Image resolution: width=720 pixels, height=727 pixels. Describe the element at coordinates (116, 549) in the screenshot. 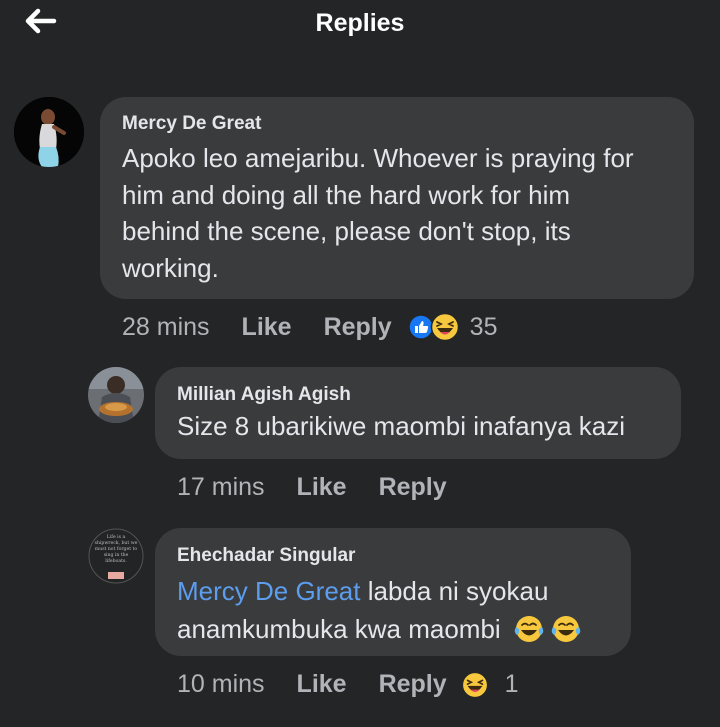

I see `avatar-quote-line: must not forget to` at that location.